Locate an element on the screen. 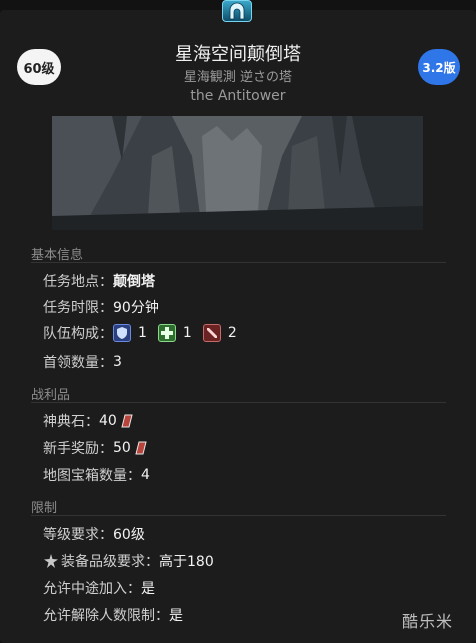 The width and height of the screenshot is (476, 643). location-row: 任务地点： 颠倒塔 is located at coordinates (99, 281).